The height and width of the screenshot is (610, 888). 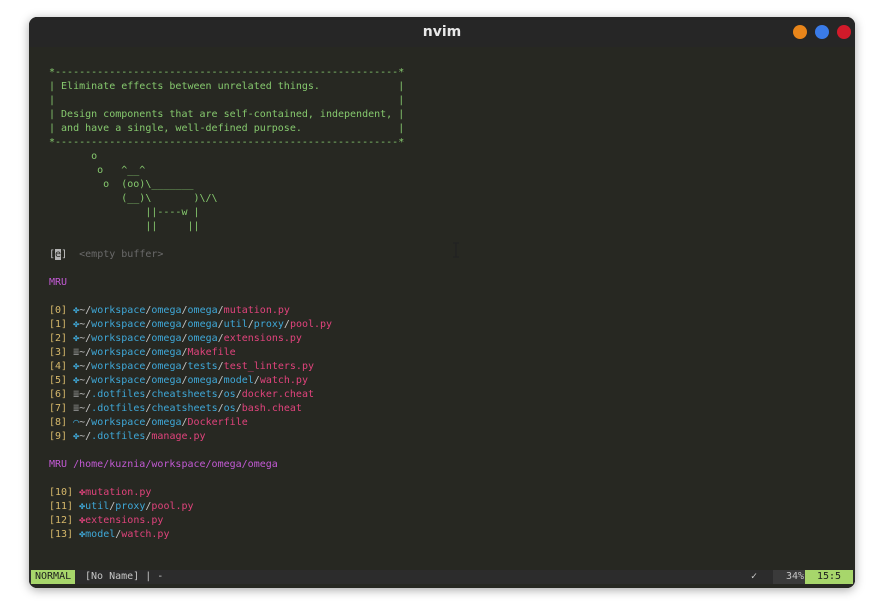 What do you see at coordinates (800, 32) in the screenshot?
I see `minimize-button` at bounding box center [800, 32].